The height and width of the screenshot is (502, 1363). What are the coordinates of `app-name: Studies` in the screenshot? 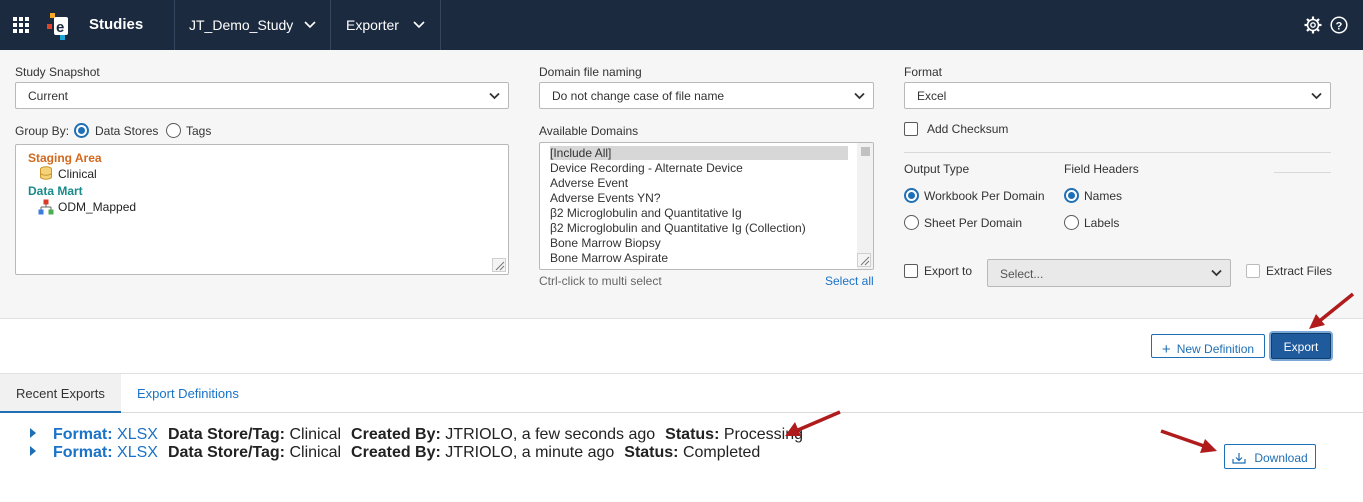 It's located at (116, 24).